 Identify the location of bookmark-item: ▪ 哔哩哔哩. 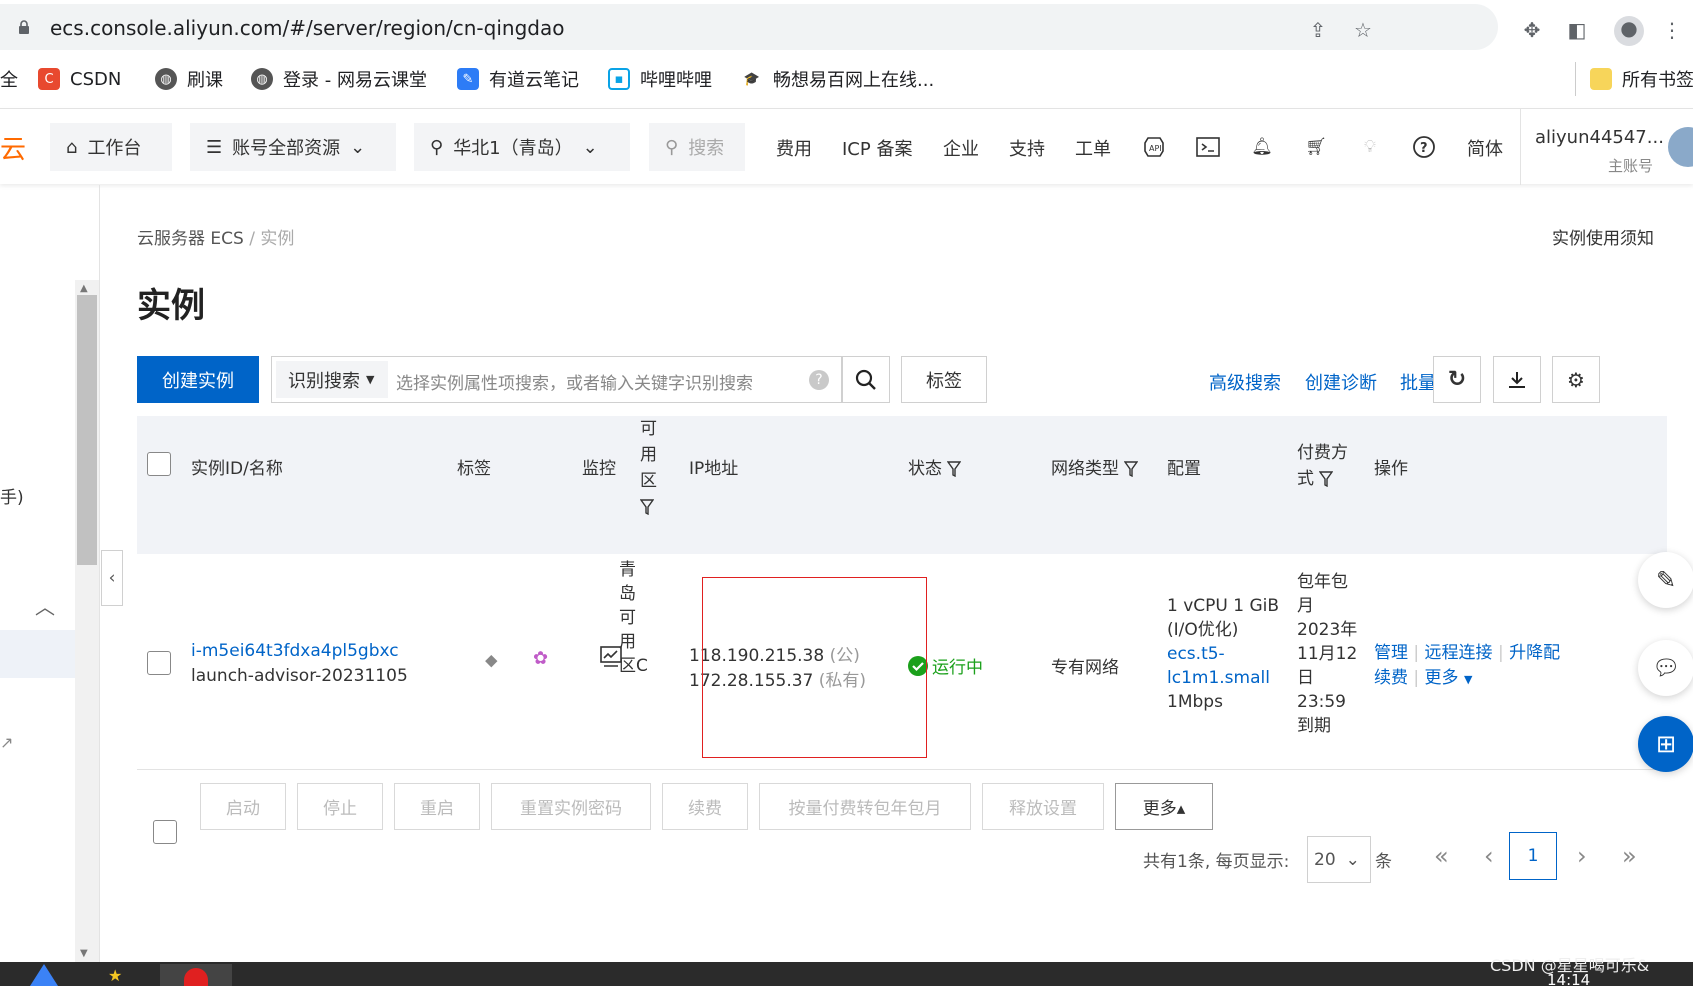
(660, 79).